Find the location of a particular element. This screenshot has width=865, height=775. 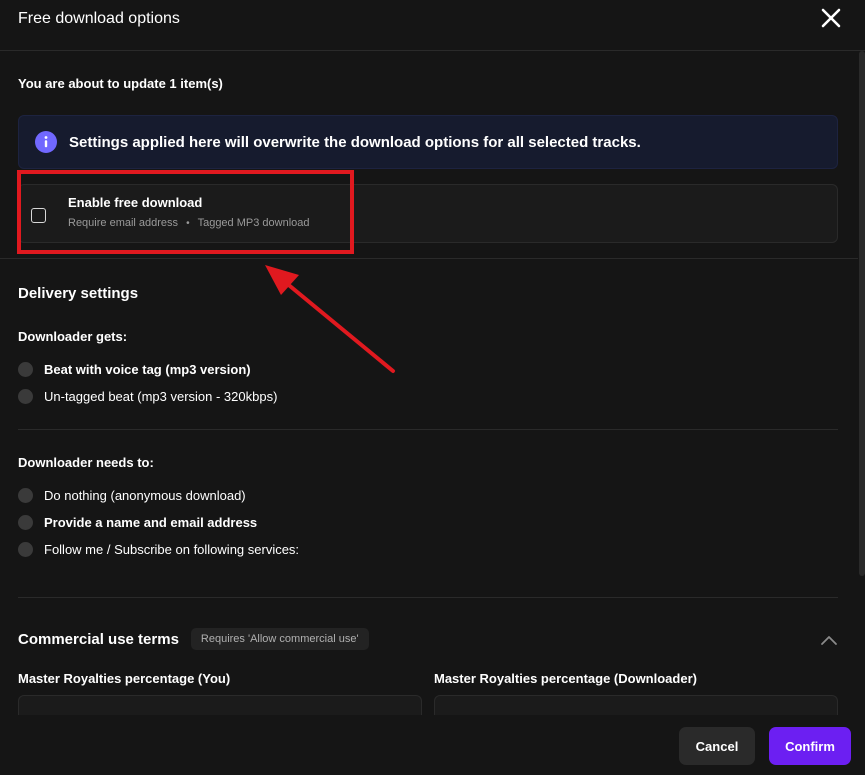

chevron-up-icon is located at coordinates (829, 640).